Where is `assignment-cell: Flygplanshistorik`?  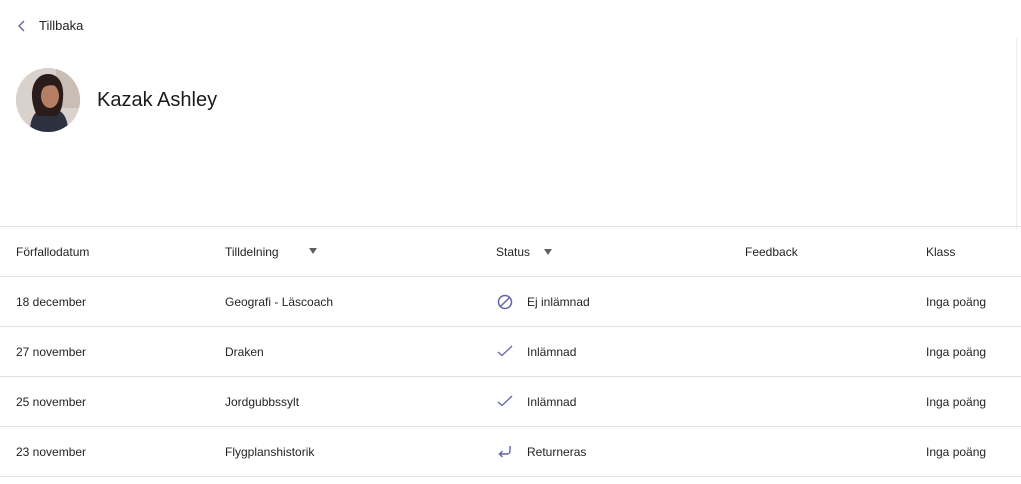 assignment-cell: Flygplanshistorik is located at coordinates (269, 451).